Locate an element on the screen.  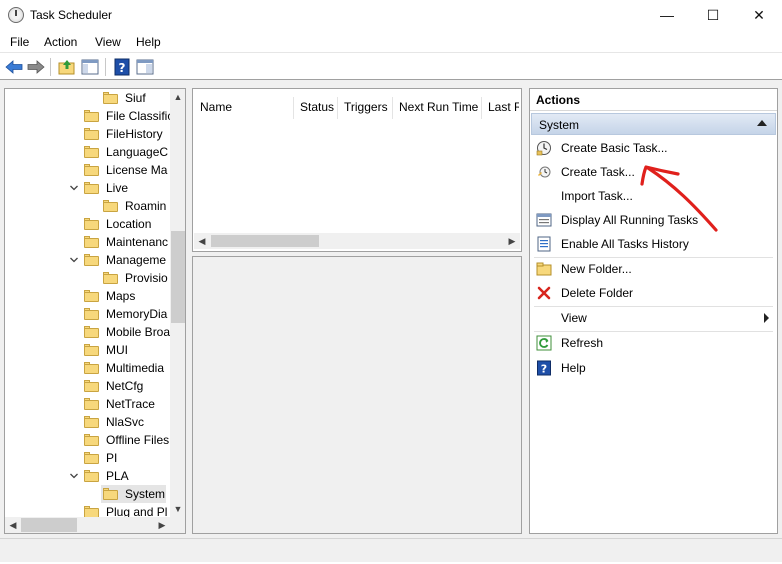
action-display-running-tasks: Display All Running Tasks is located at coordinates (653, 220).